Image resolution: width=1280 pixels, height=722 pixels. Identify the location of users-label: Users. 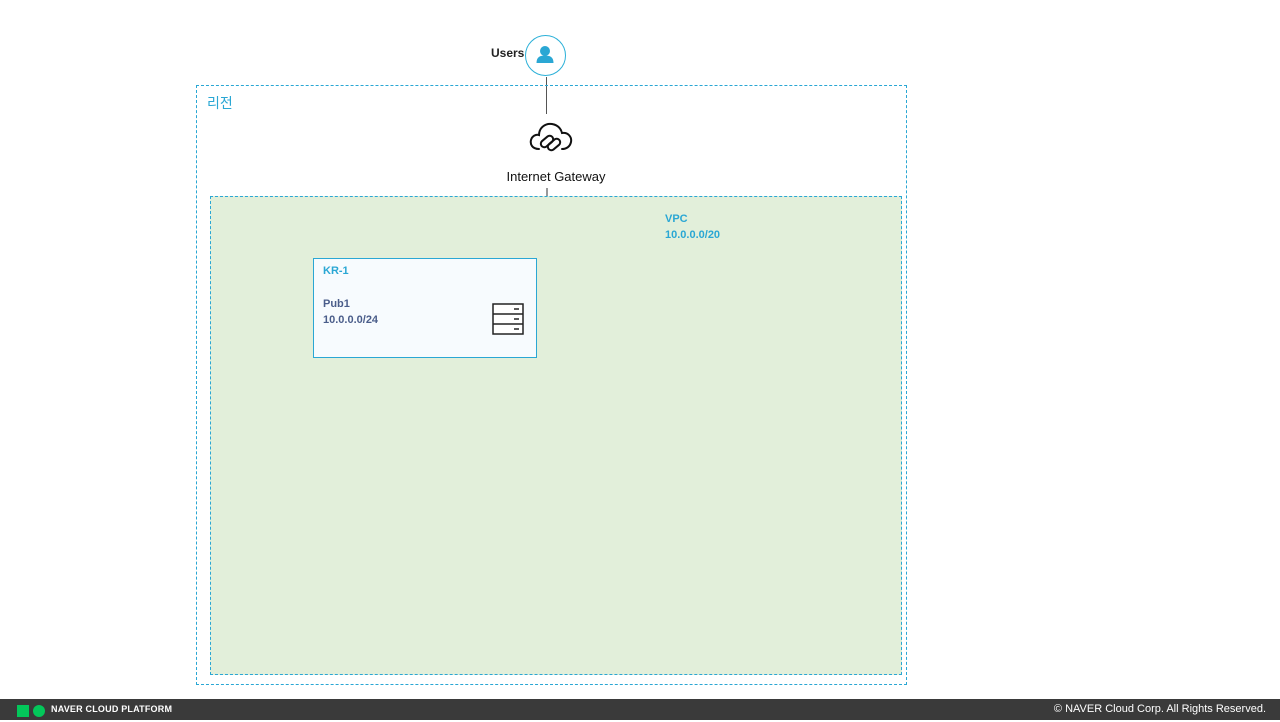
(508, 53).